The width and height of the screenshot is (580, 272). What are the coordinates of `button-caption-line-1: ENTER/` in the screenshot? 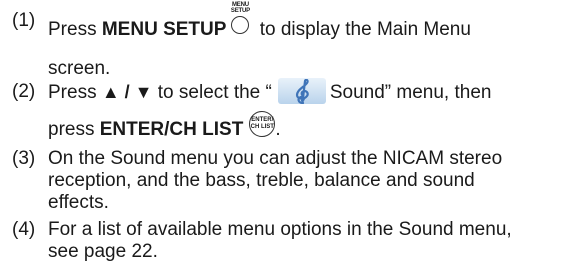 It's located at (262, 120).